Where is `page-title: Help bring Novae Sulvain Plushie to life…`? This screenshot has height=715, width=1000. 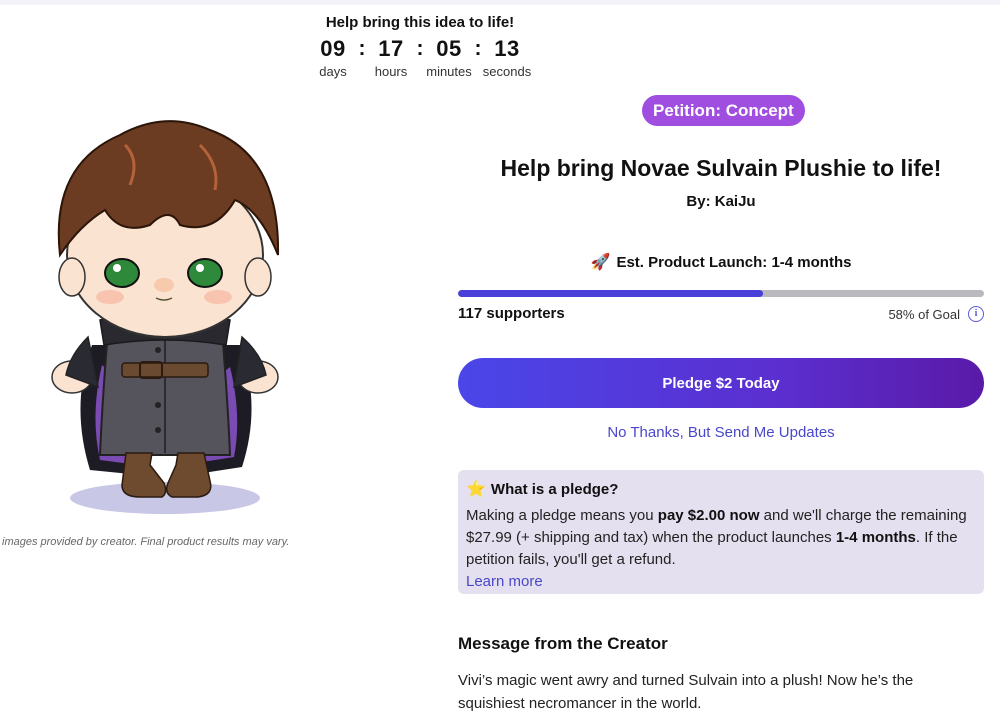 page-title: Help bring Novae Sulvain Plushie to life… is located at coordinates (721, 168).